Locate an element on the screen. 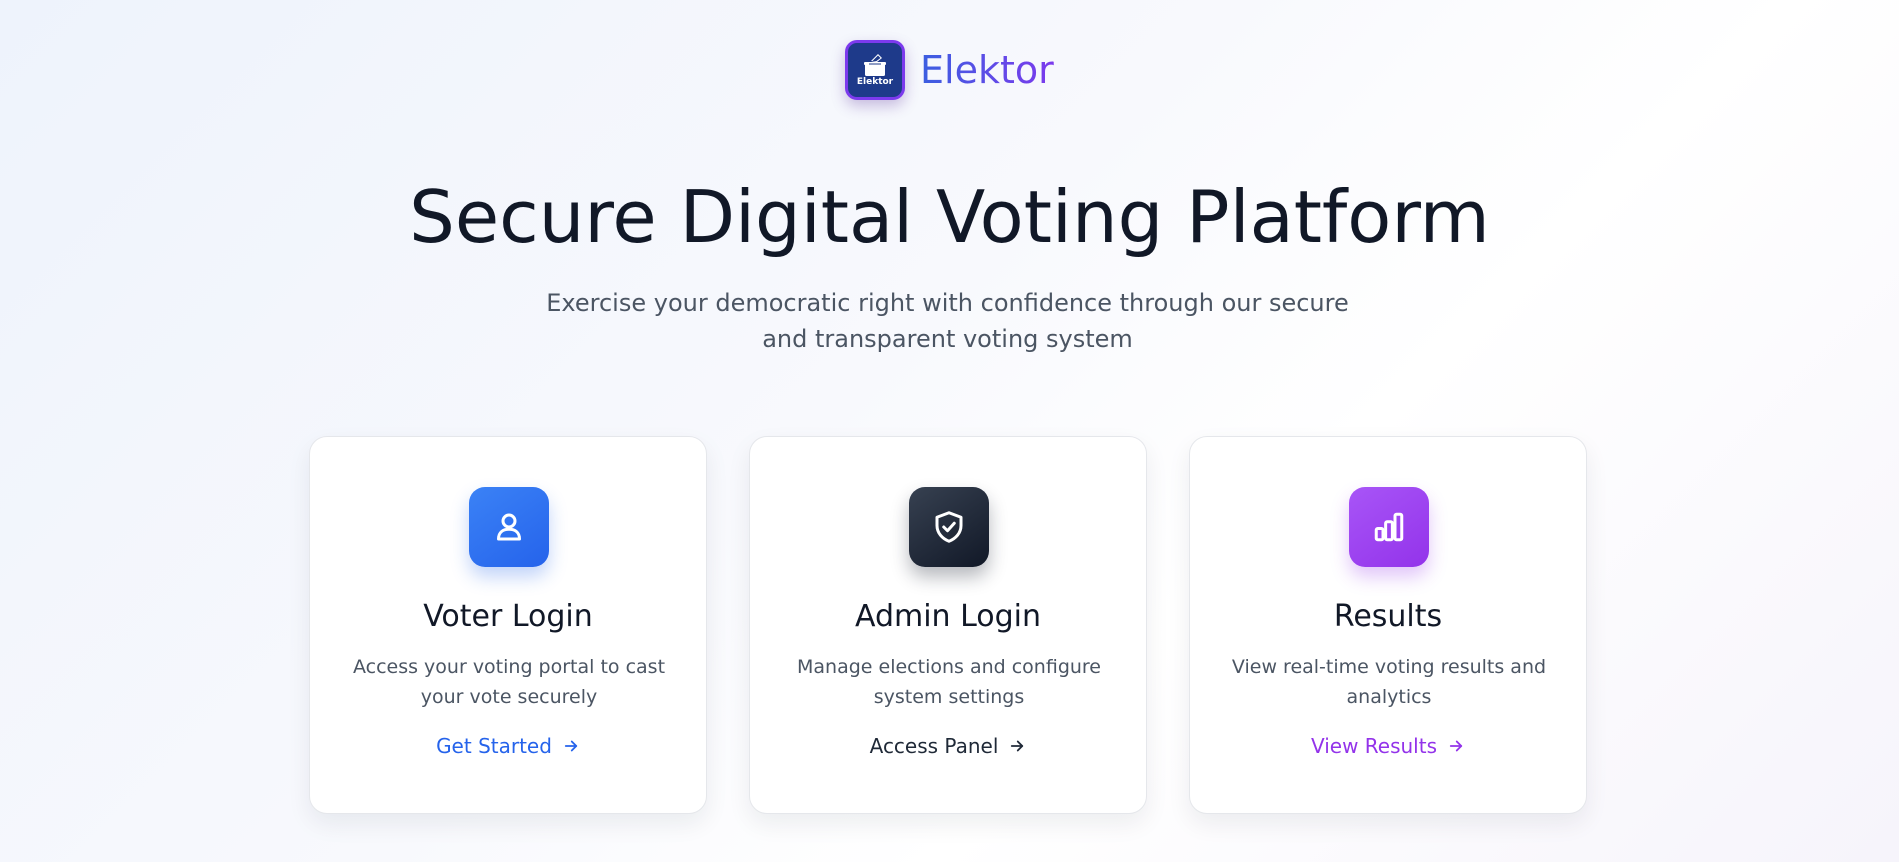  get-started-label: Get Started is located at coordinates (494, 746).